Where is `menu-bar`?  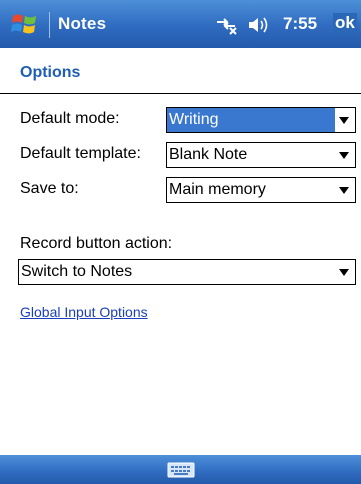 menu-bar is located at coordinates (180, 469).